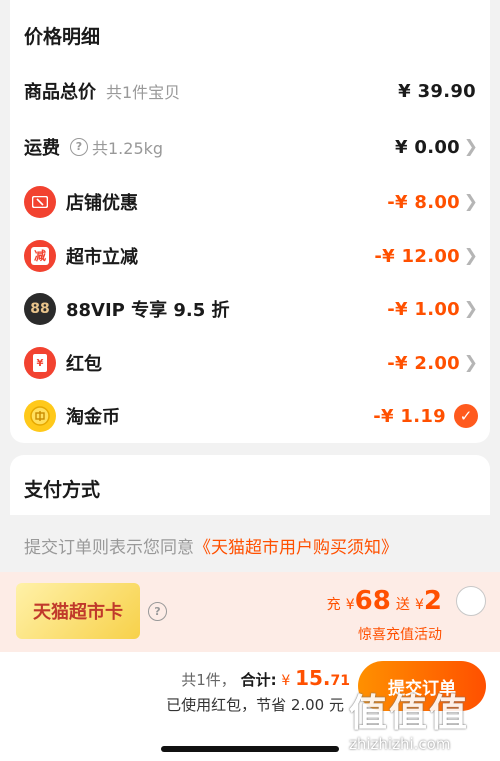 This screenshot has width=500, height=761. I want to click on home-indicator, so click(250, 749).